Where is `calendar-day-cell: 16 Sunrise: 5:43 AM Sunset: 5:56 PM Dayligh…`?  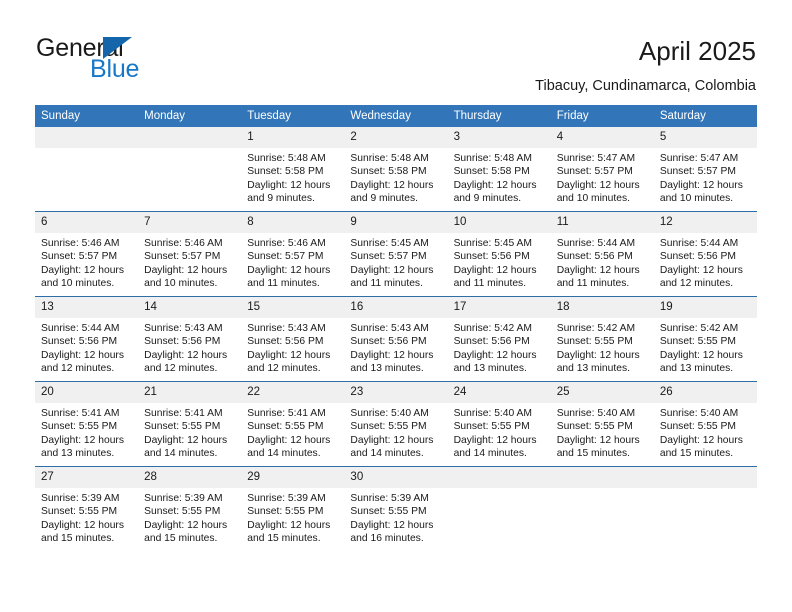 calendar-day-cell: 16 Sunrise: 5:43 AM Sunset: 5:56 PM Dayligh… is located at coordinates (396, 339).